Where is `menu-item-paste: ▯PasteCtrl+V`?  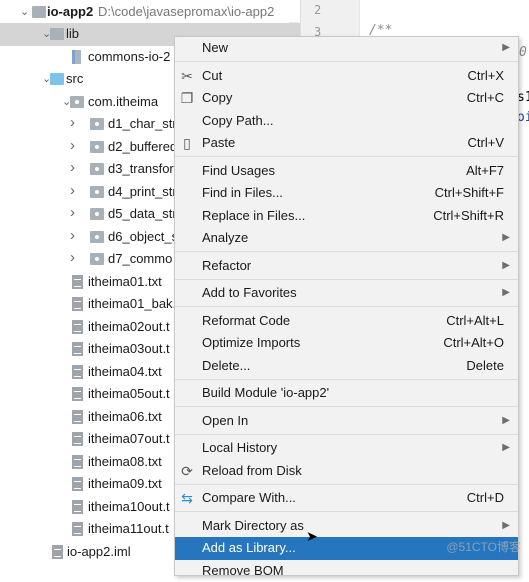 menu-item-paste: ▯PasteCtrl+V is located at coordinates (346, 143).